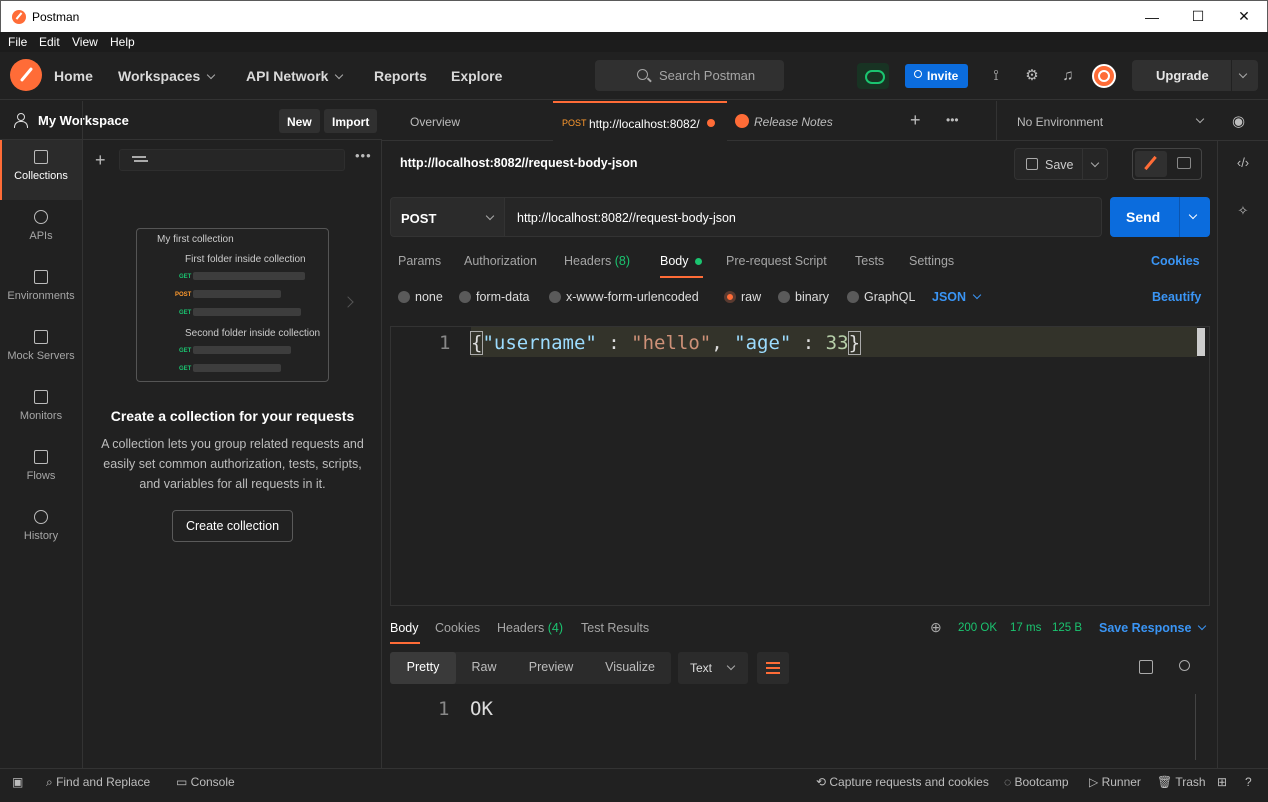  I want to click on gear-icon: ⚙, so click(1032, 76).